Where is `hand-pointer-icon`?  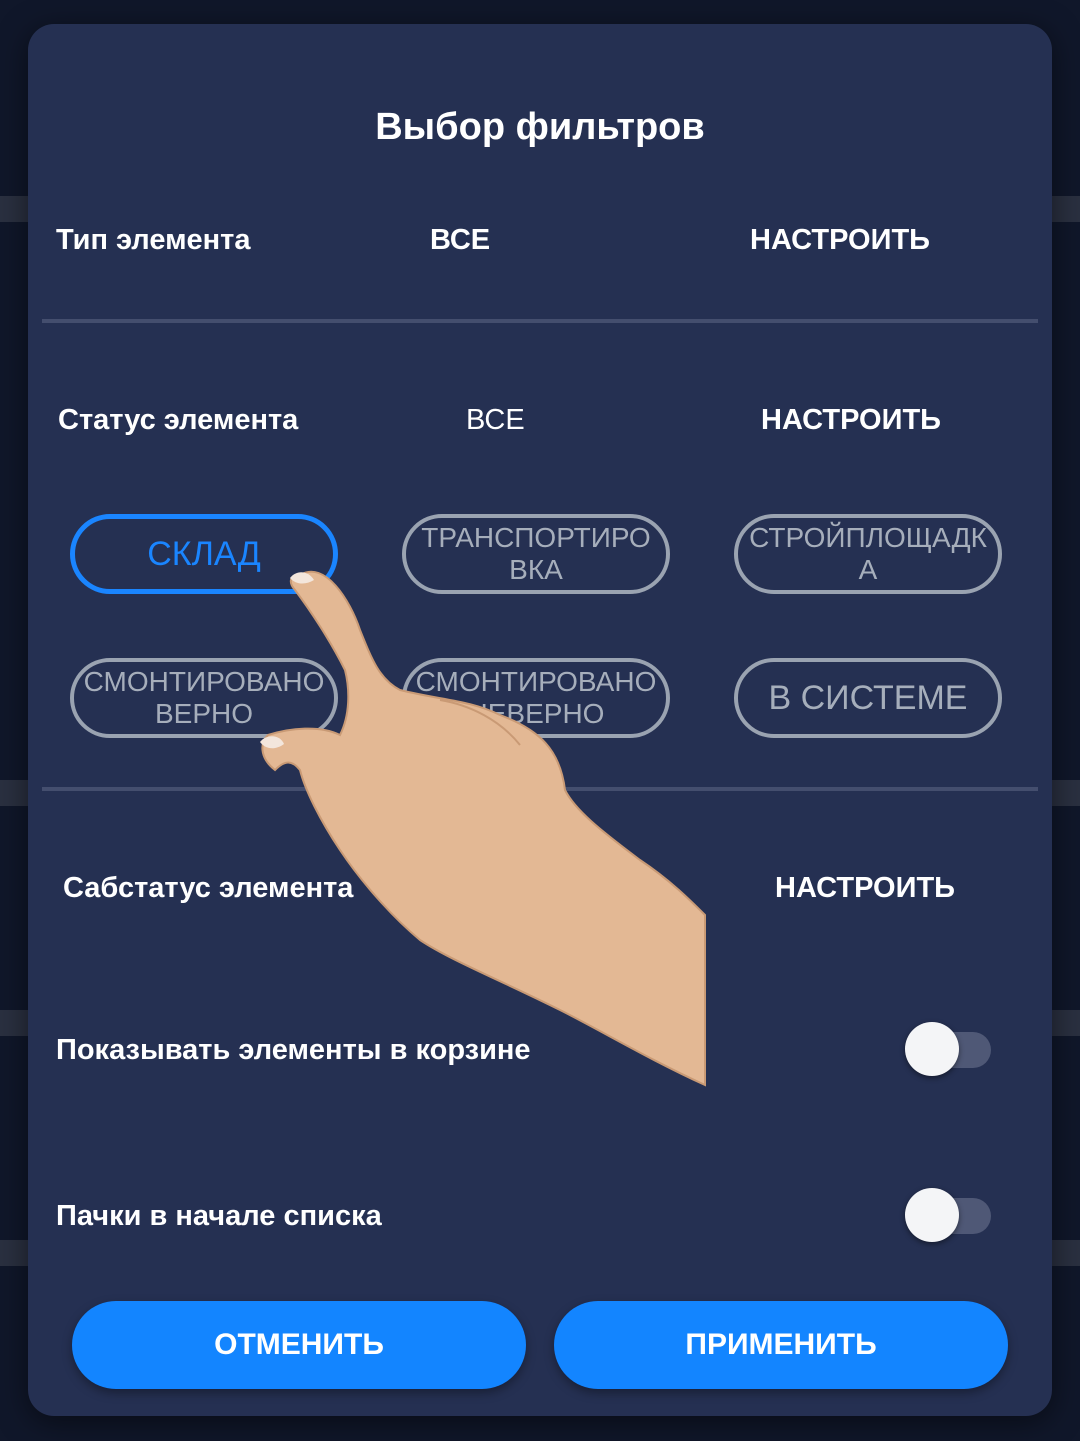 hand-pointer-icon is located at coordinates (483, 828).